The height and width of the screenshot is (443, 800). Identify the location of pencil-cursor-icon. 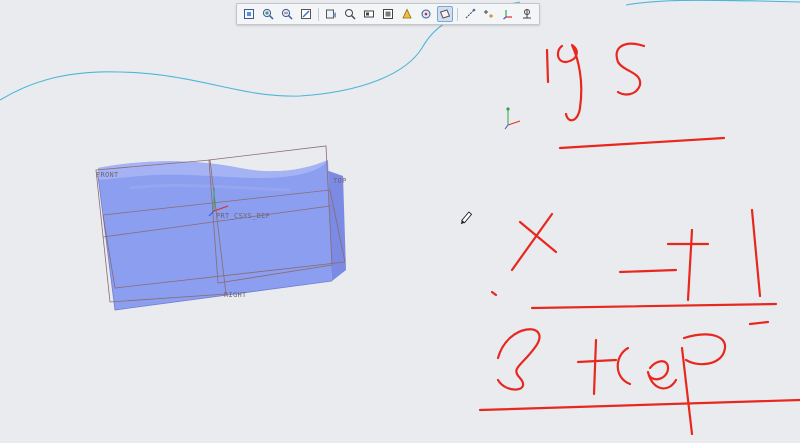
(466, 218).